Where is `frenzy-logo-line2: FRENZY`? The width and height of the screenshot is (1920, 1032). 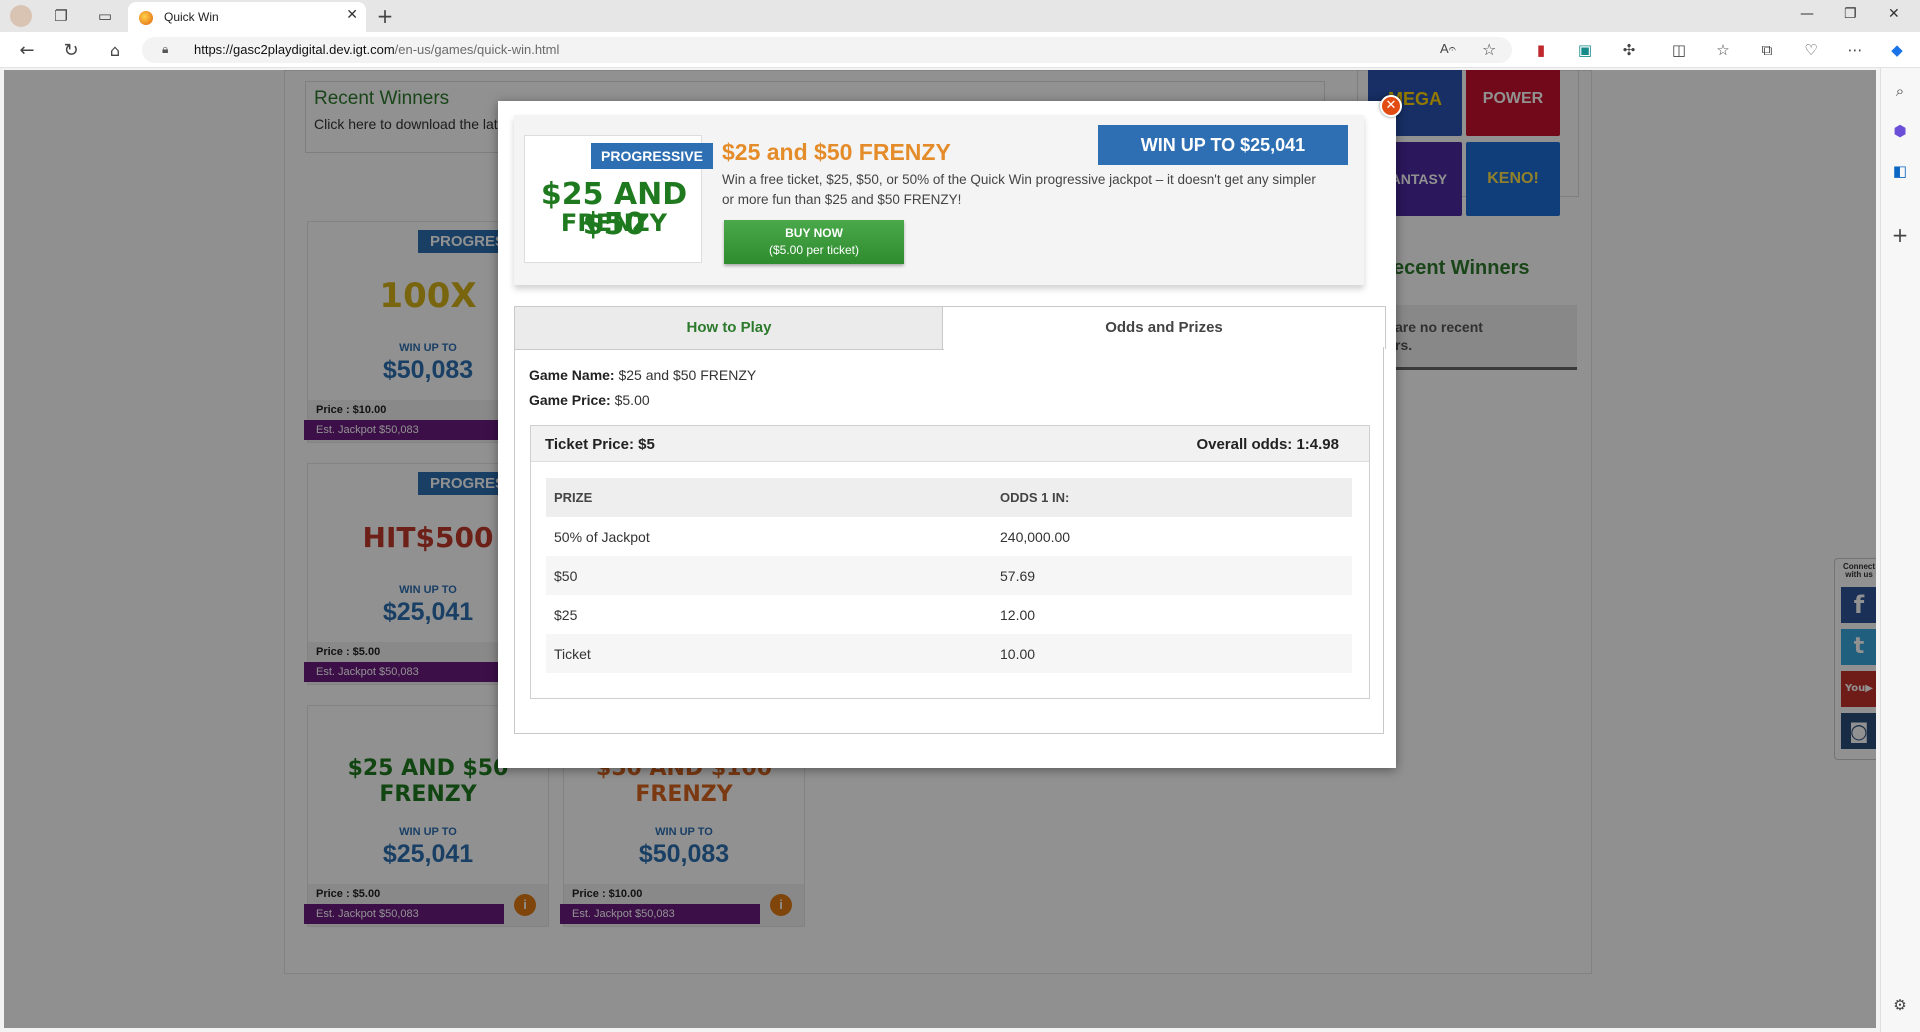 frenzy-logo-line2: FRENZY is located at coordinates (614, 223).